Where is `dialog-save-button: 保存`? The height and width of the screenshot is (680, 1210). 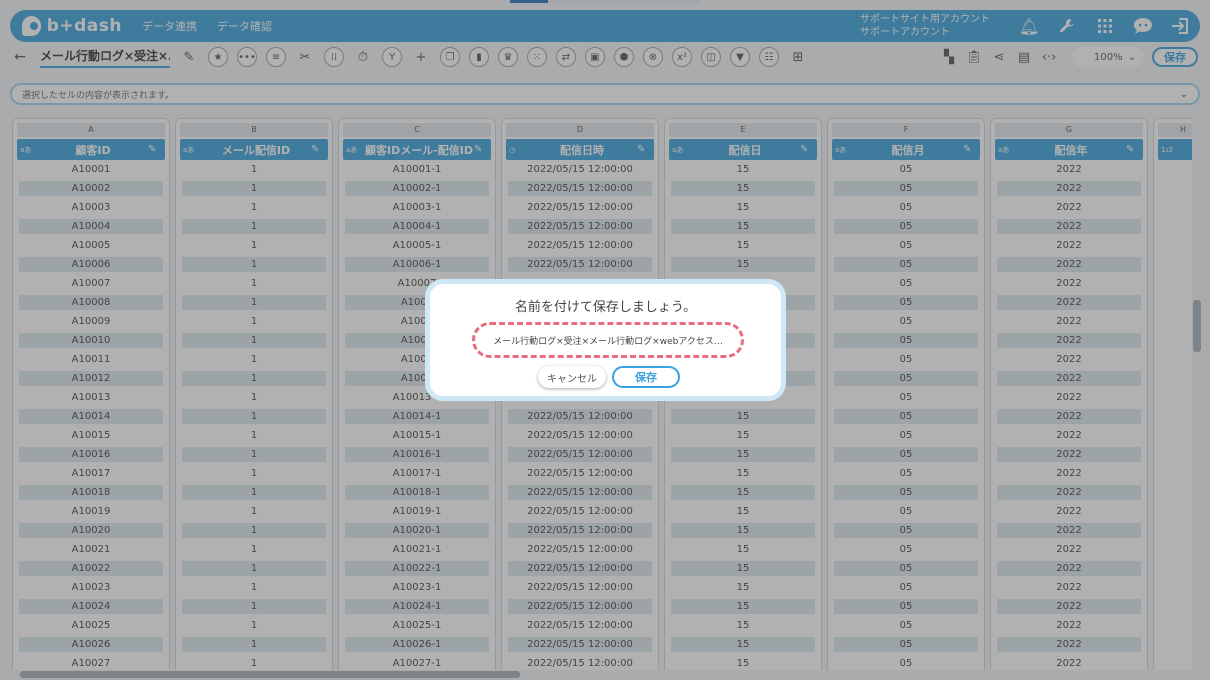
dialog-save-button: 保存 is located at coordinates (646, 377).